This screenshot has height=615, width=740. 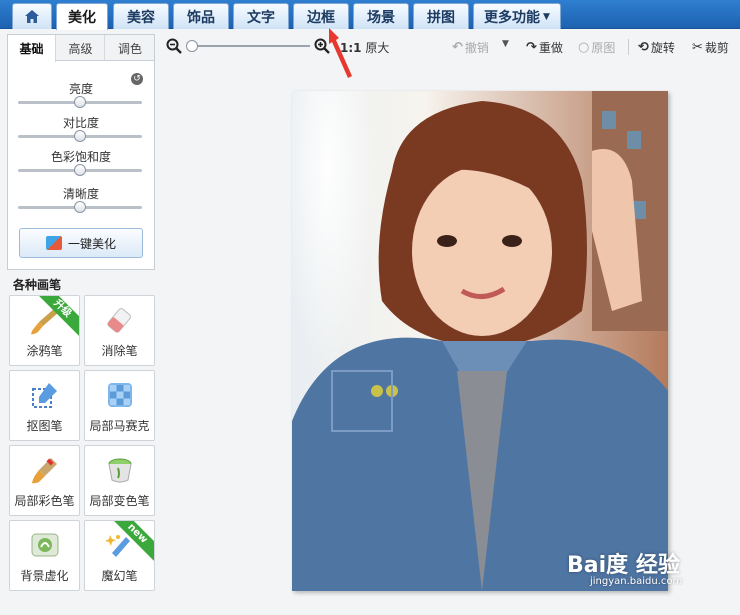 I want to click on sharpness-slider, so click(x=80, y=207).